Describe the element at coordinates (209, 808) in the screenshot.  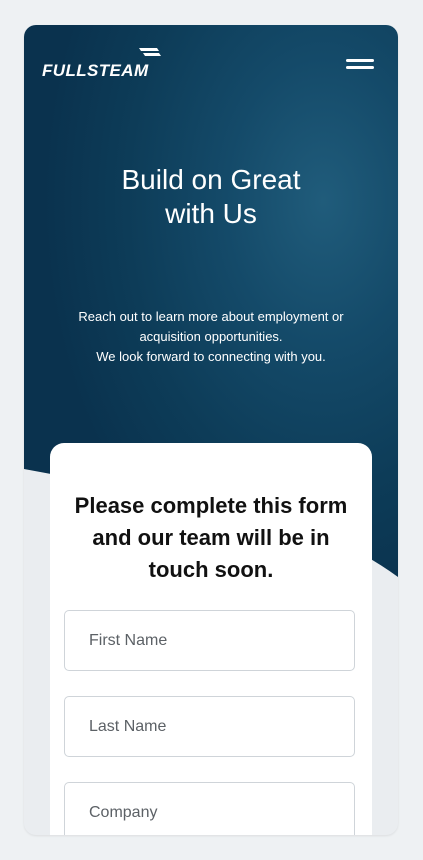
I see `company-input` at that location.